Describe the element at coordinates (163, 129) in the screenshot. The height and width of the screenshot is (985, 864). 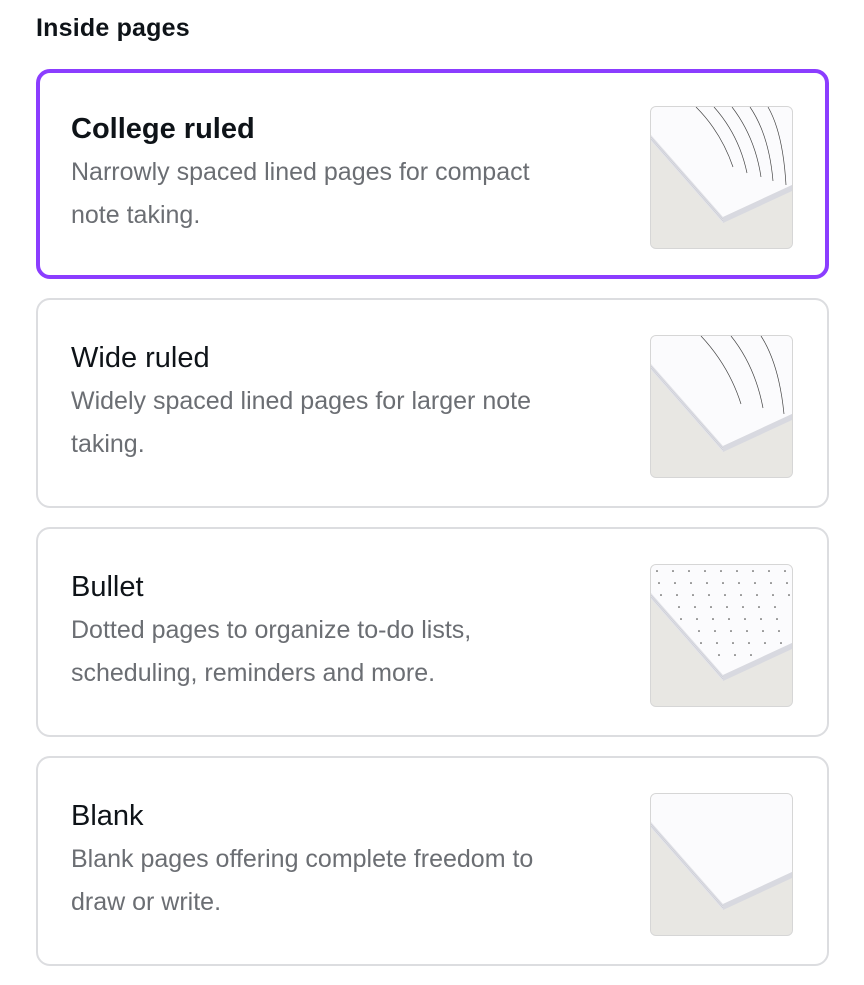
I see `option-title: College ruled` at that location.